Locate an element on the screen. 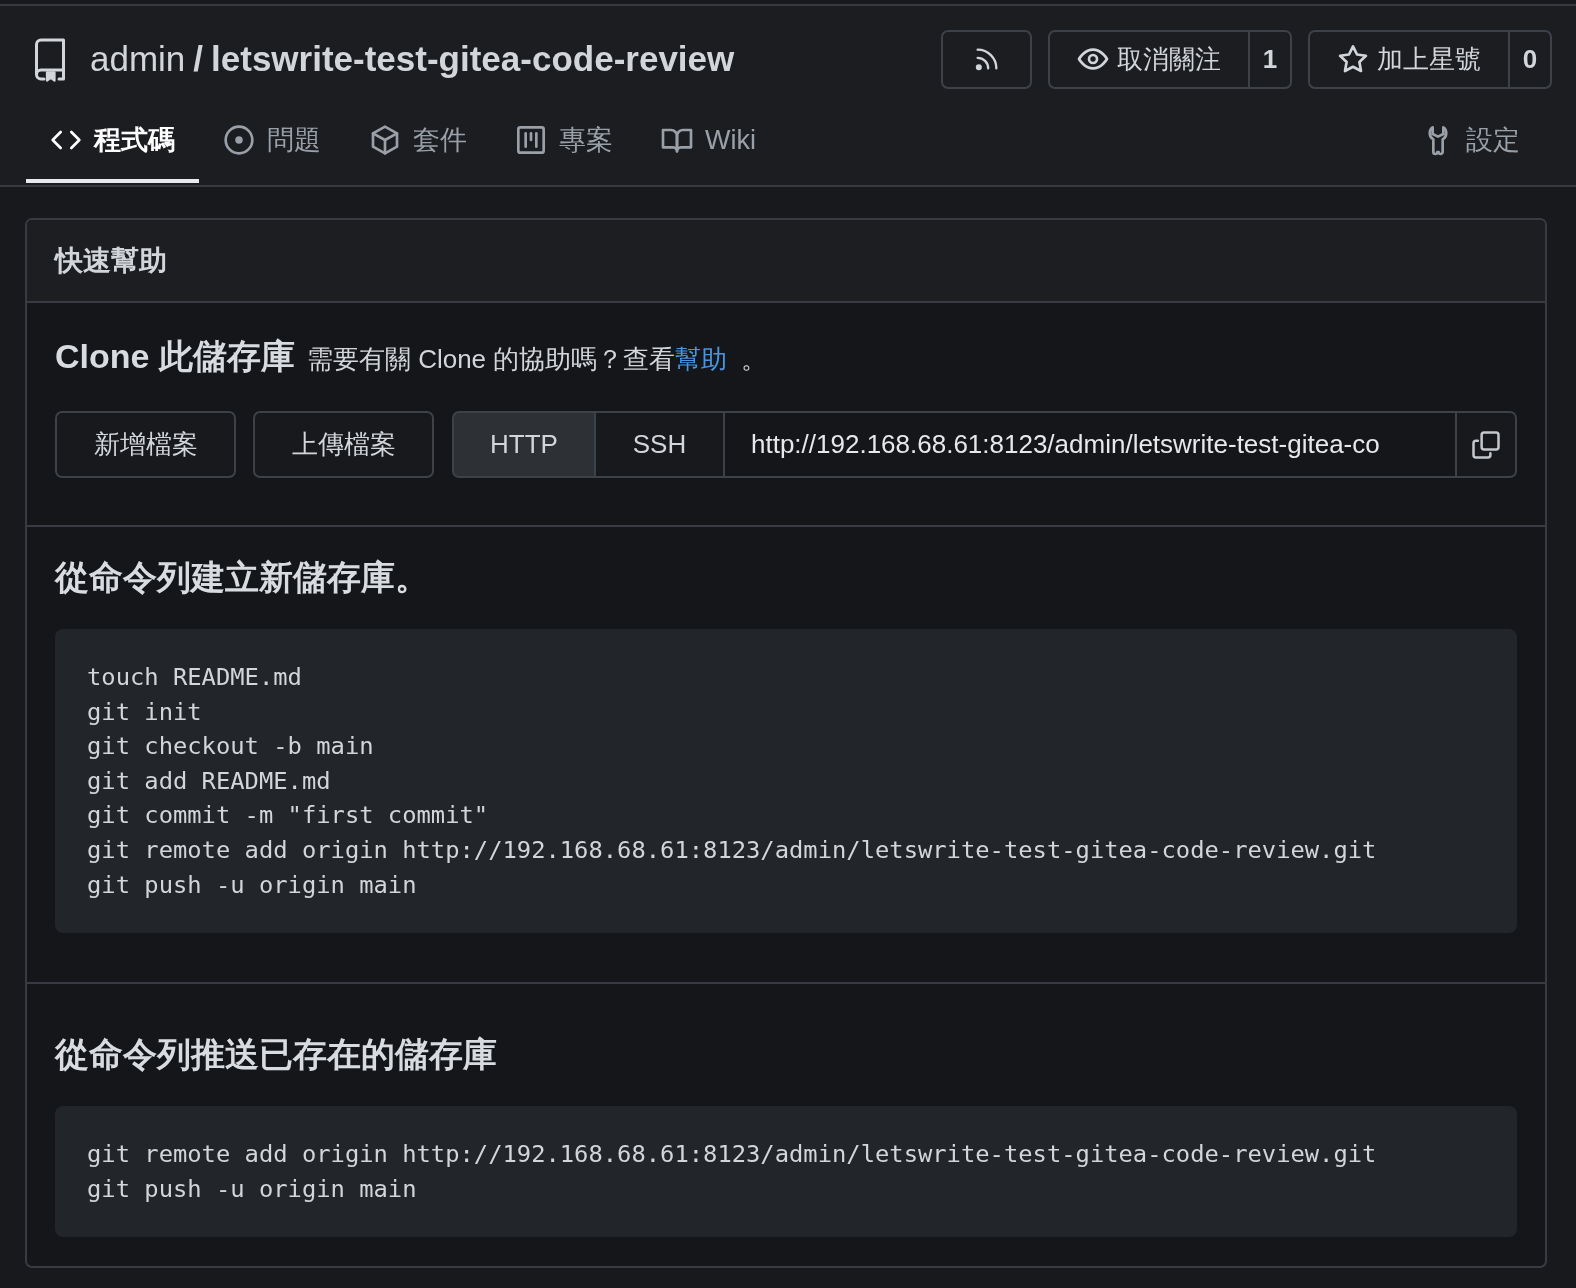 This screenshot has height=1288, width=1576. code-line: git add README.md is located at coordinates (209, 781).